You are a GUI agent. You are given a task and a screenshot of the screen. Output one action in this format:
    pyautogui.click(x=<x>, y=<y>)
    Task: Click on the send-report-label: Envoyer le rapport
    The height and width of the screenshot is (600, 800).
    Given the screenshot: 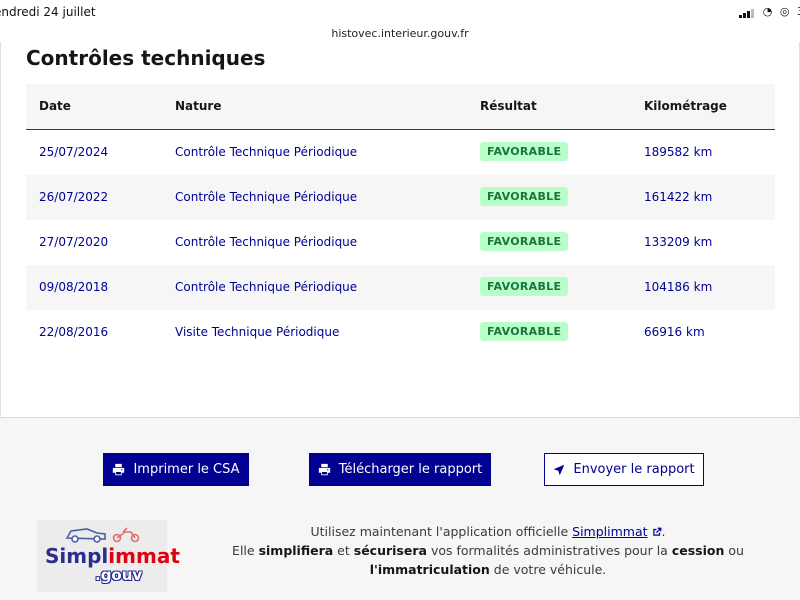 What is the action you would take?
    pyautogui.click(x=634, y=469)
    